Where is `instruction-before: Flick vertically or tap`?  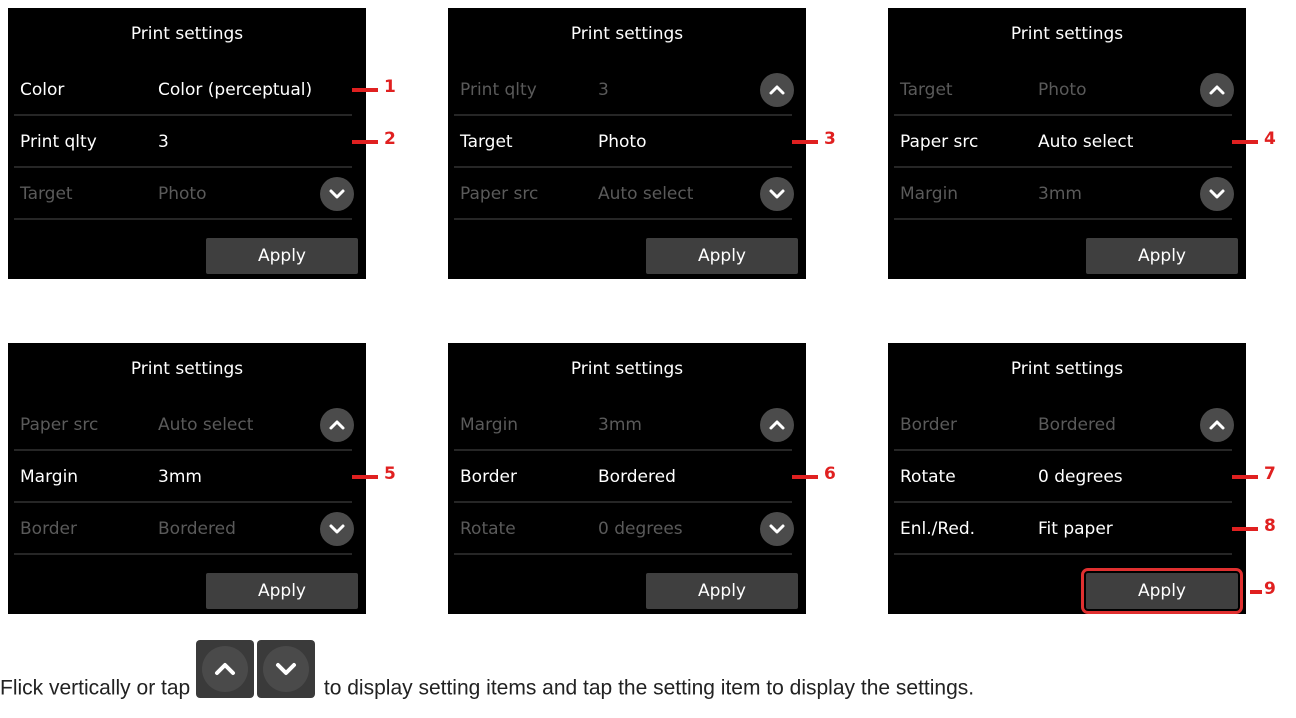 instruction-before: Flick vertically or tap is located at coordinates (95, 688).